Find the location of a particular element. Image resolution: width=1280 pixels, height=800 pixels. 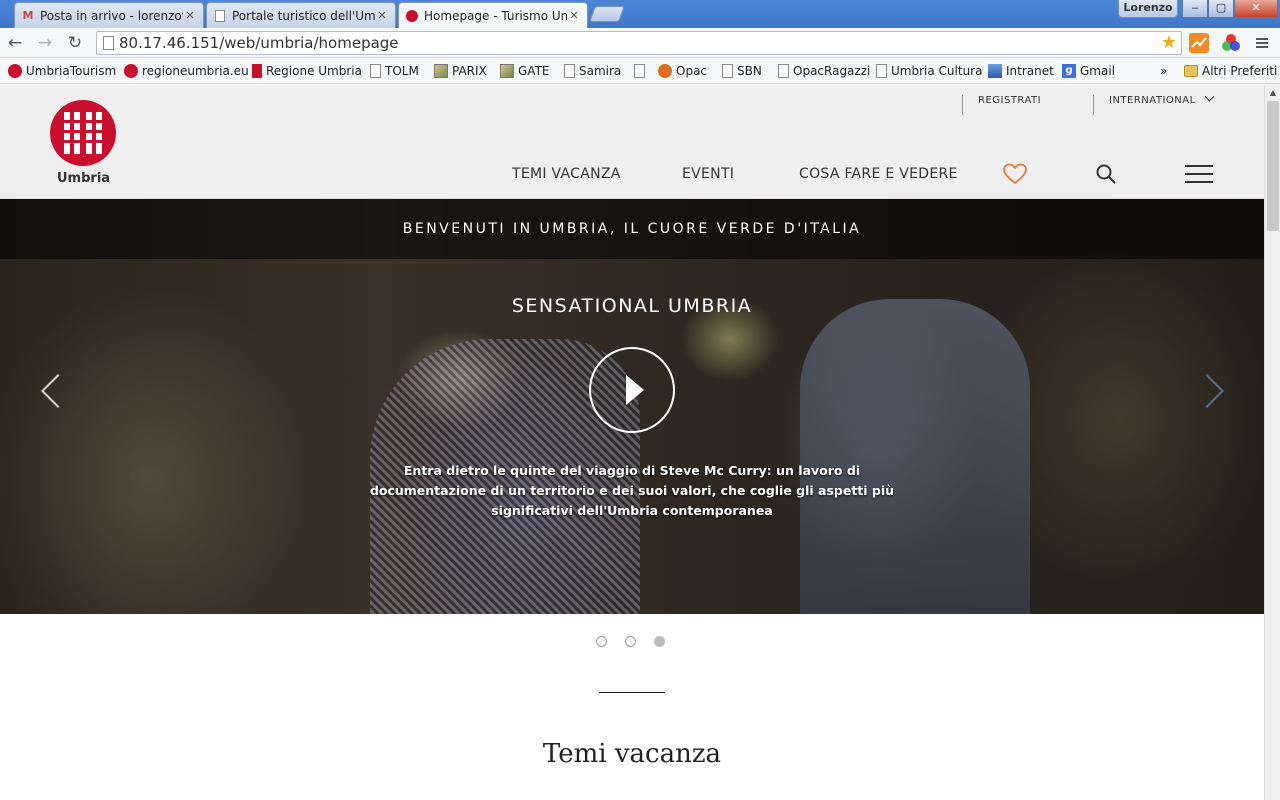

tab-title: Posta in arrivo - lorenzotra is located at coordinates (111, 15).